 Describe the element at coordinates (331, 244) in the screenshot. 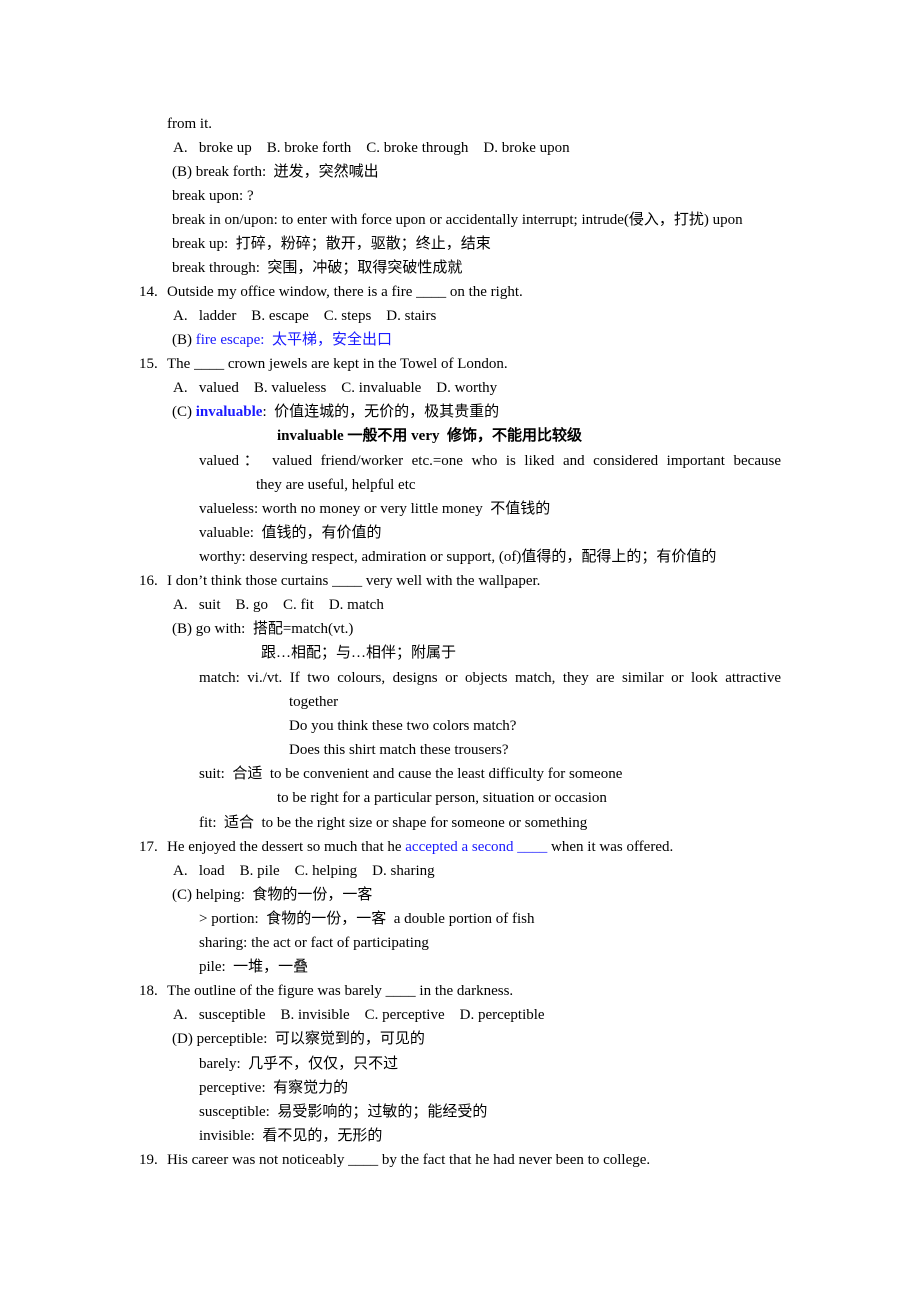

I see `q13-note: break up: 打碎，粉碎；散开，驱散；终止，结束` at that location.